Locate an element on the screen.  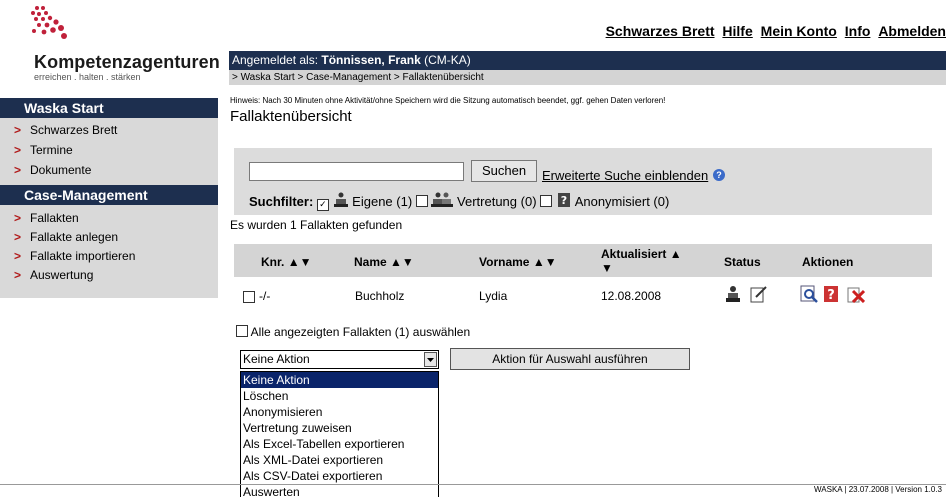
sidebar-item-termine: > Termine is located at coordinates (43, 150).